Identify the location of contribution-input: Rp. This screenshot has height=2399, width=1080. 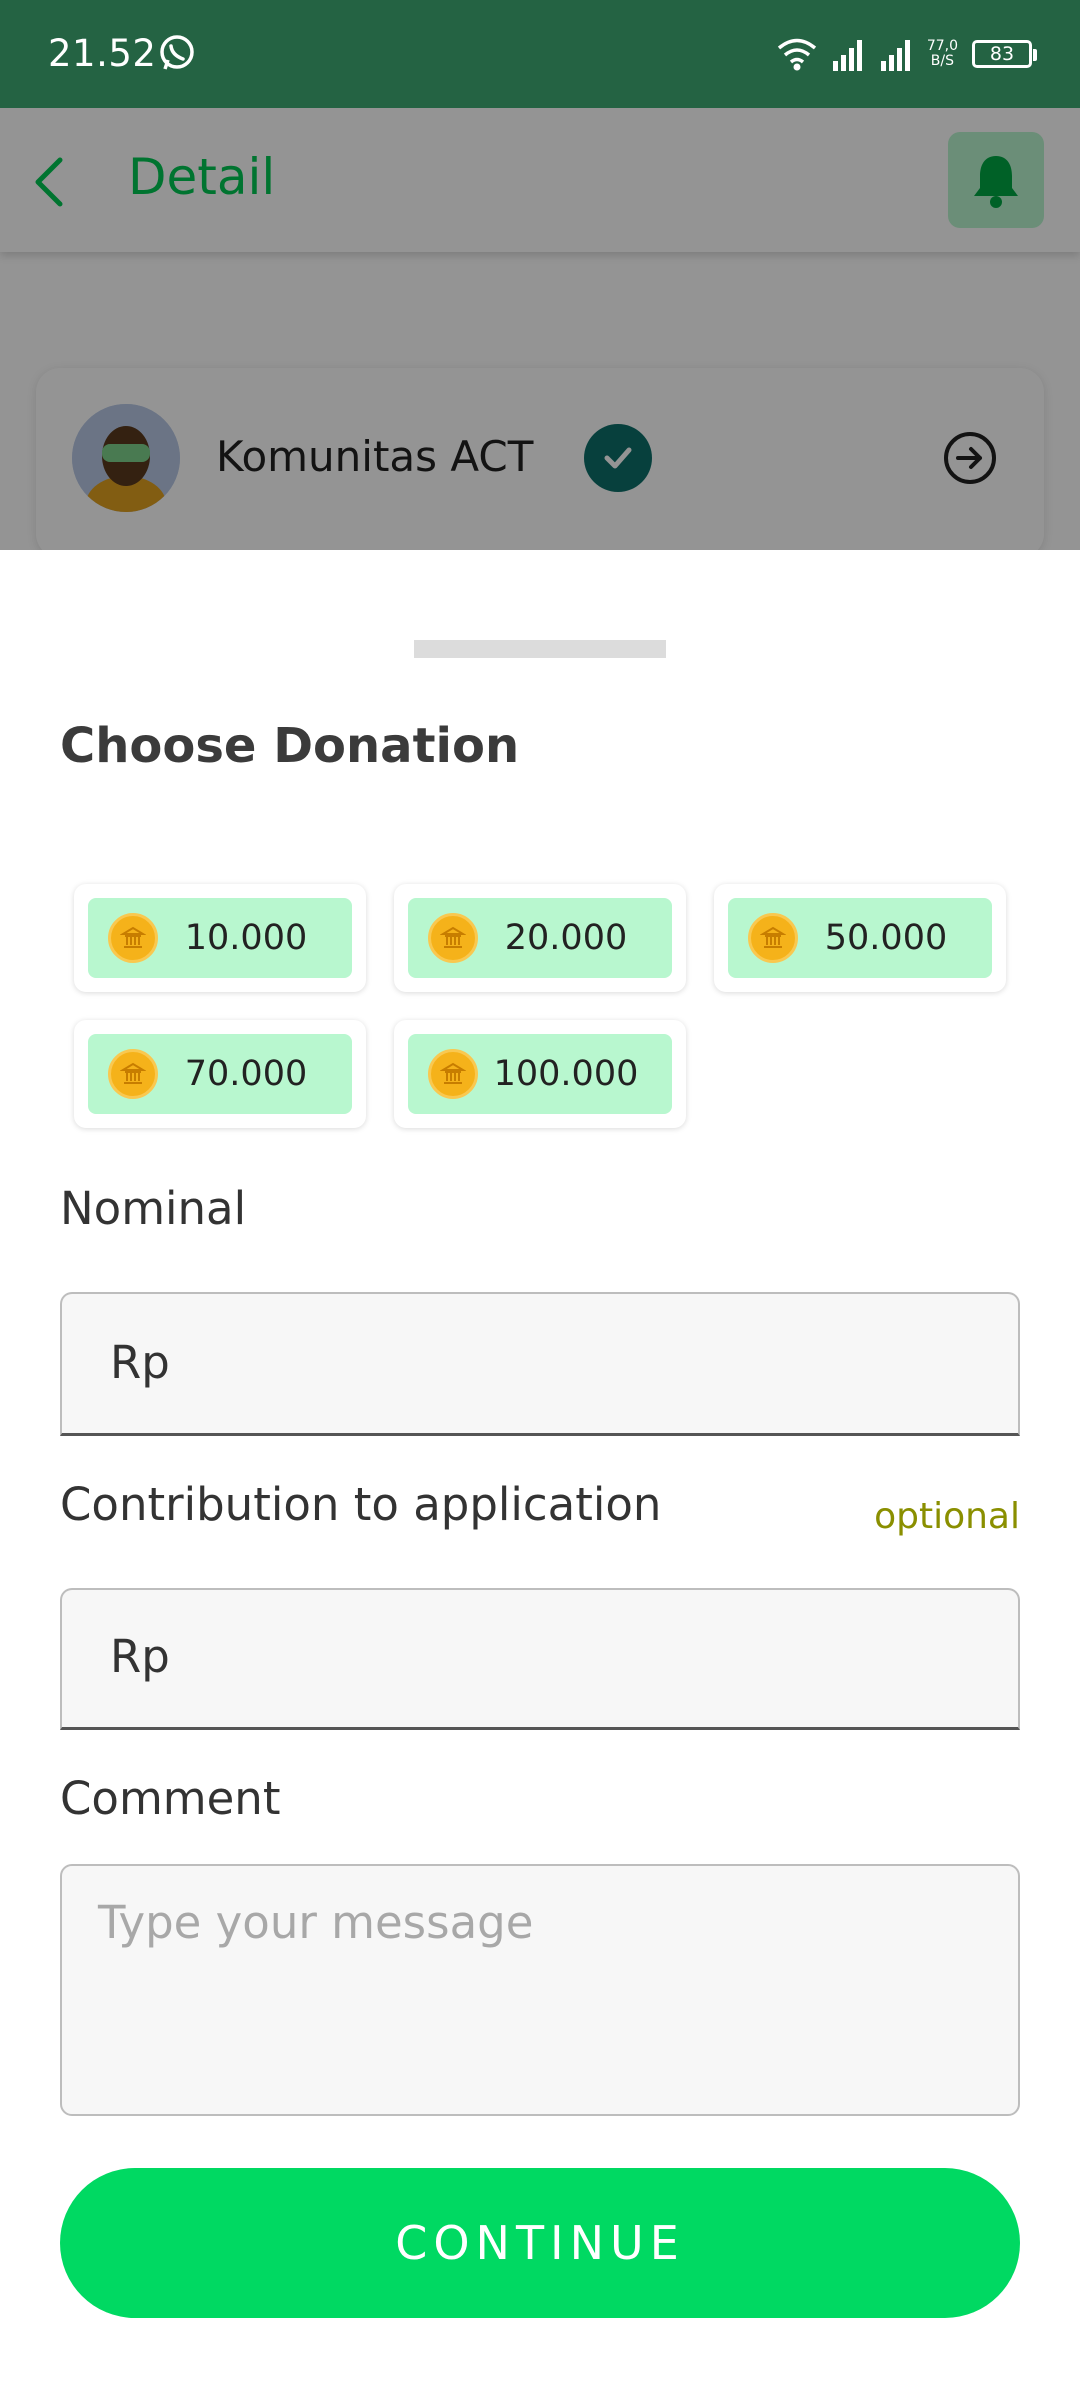
(540, 1659).